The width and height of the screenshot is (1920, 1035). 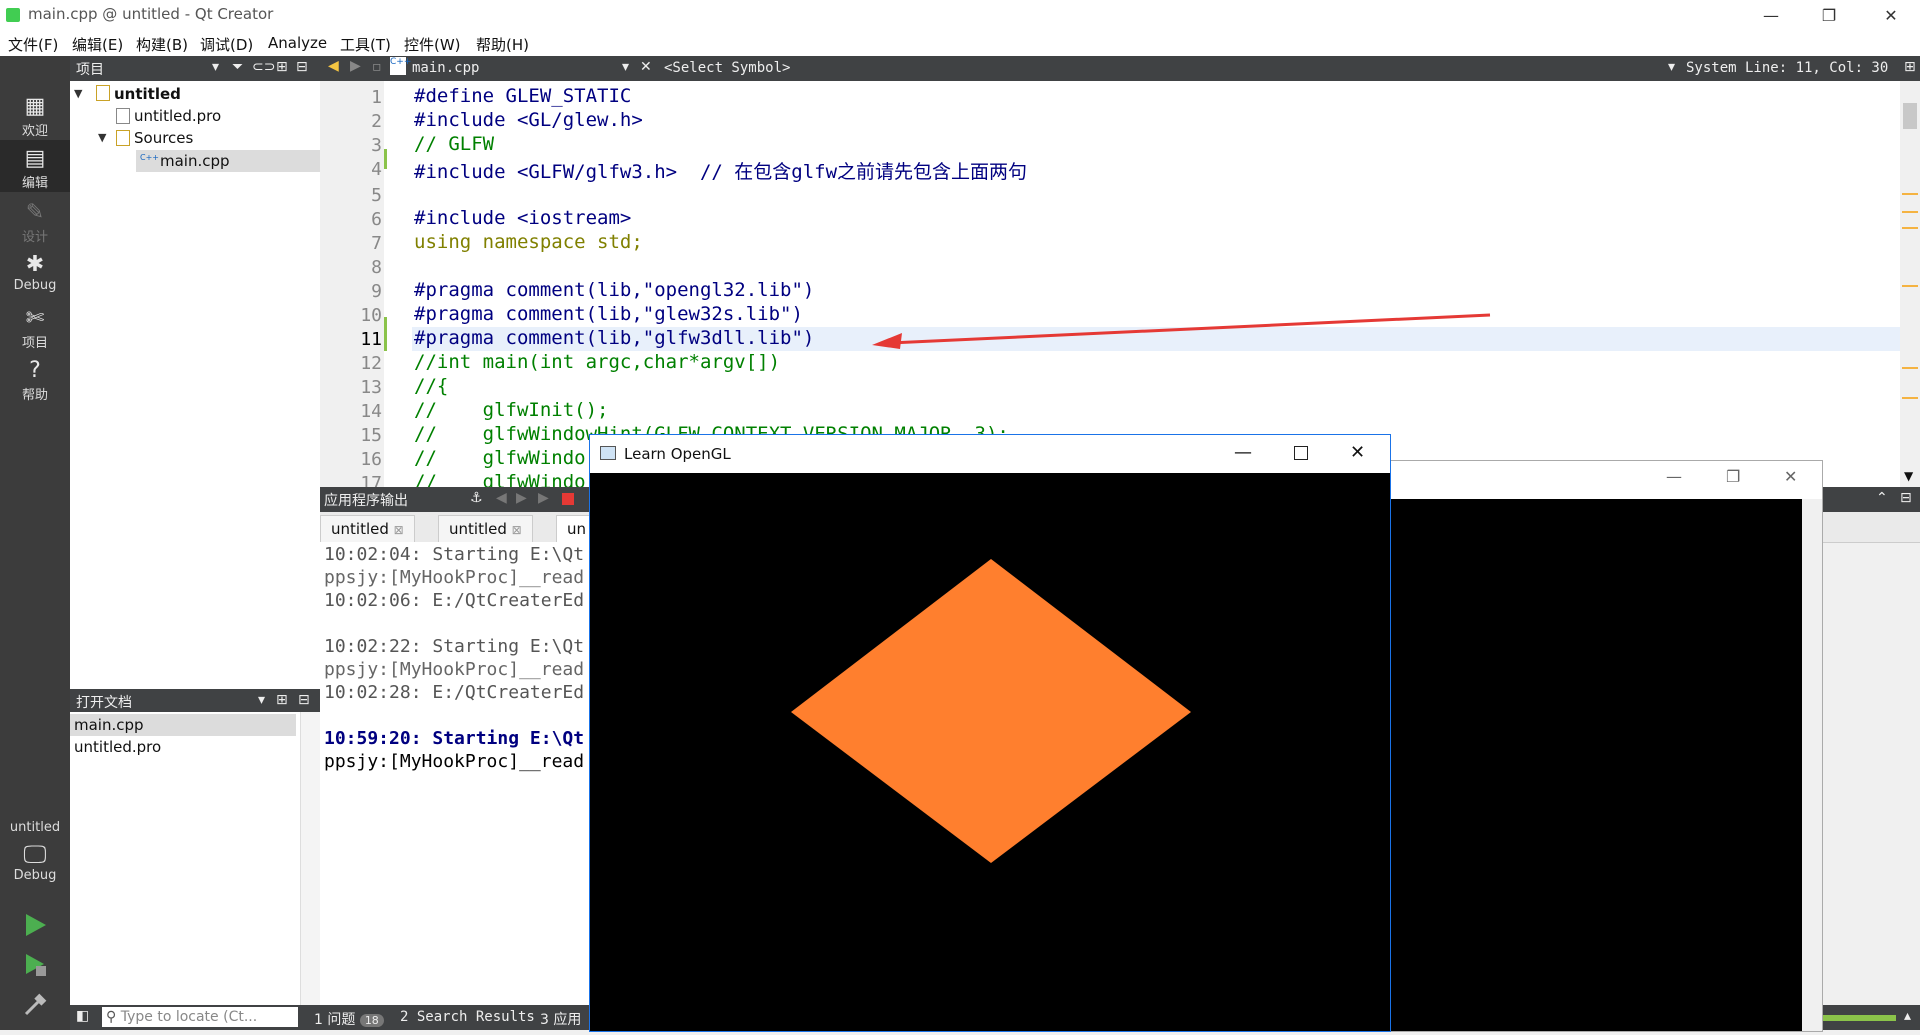 What do you see at coordinates (177, 116) in the screenshot?
I see `tree-item-pro: untitled.pro` at bounding box center [177, 116].